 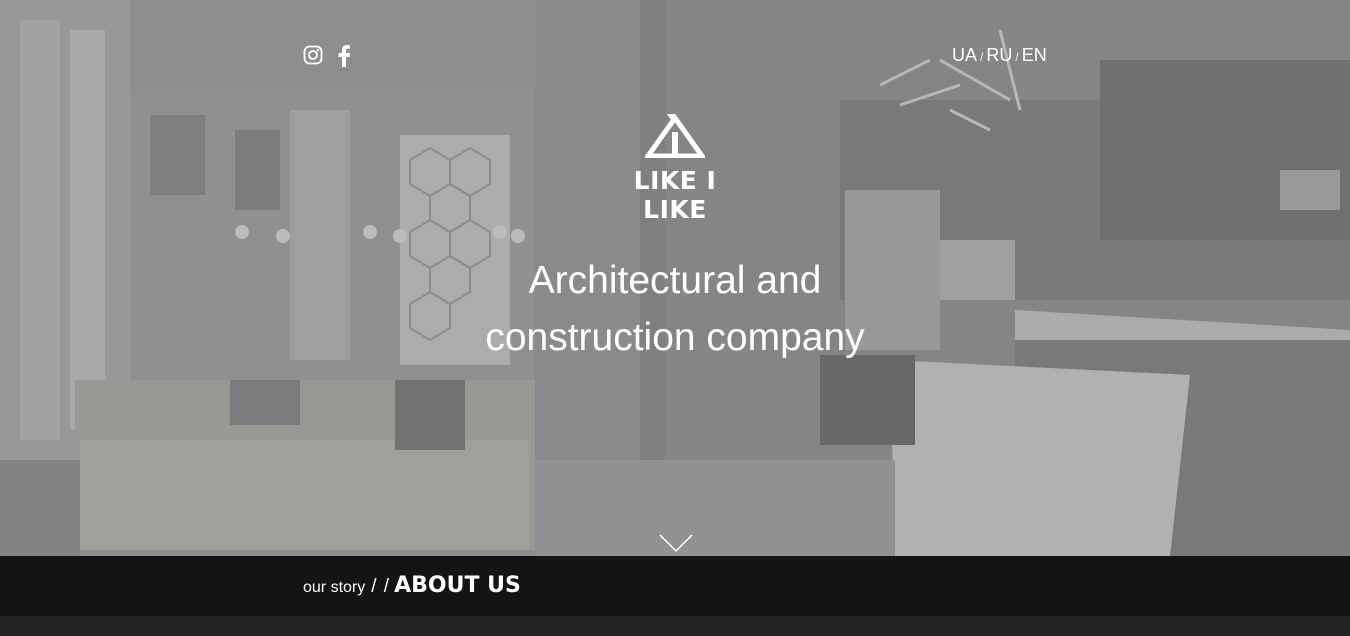 I want to click on section-heading: our story / / ABOUT US, so click(x=412, y=585).